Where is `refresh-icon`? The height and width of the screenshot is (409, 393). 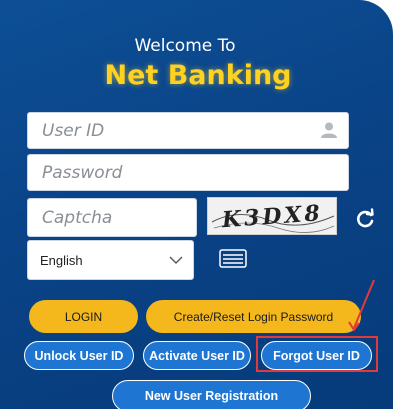 refresh-icon is located at coordinates (365, 219).